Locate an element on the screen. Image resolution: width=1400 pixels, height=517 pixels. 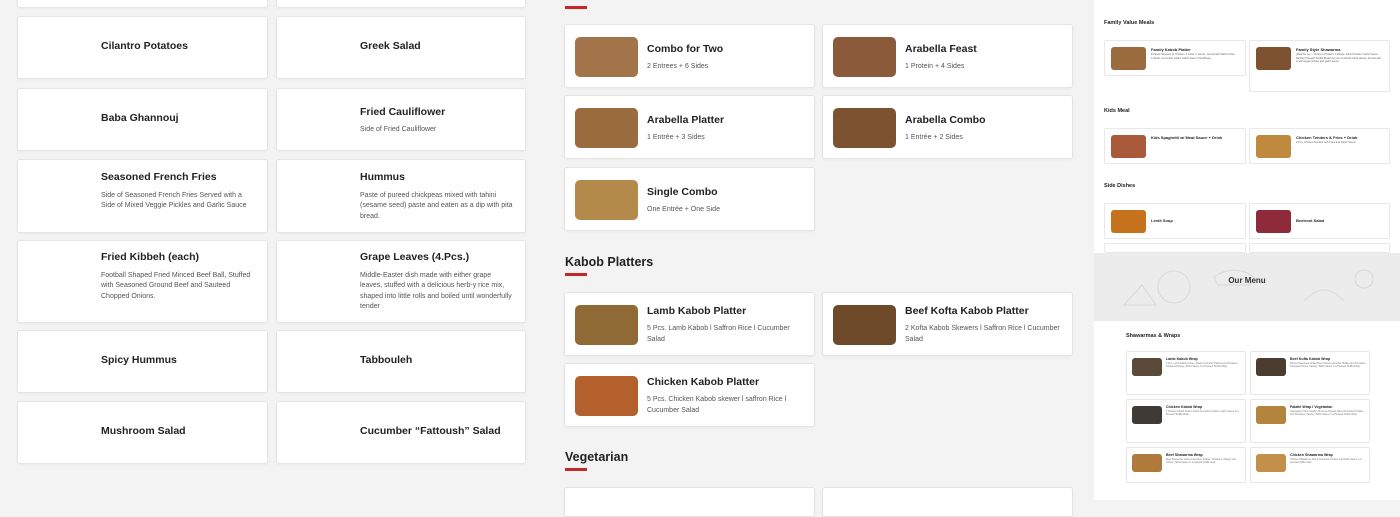
menu-card-top-right-partial is located at coordinates (401, 4).